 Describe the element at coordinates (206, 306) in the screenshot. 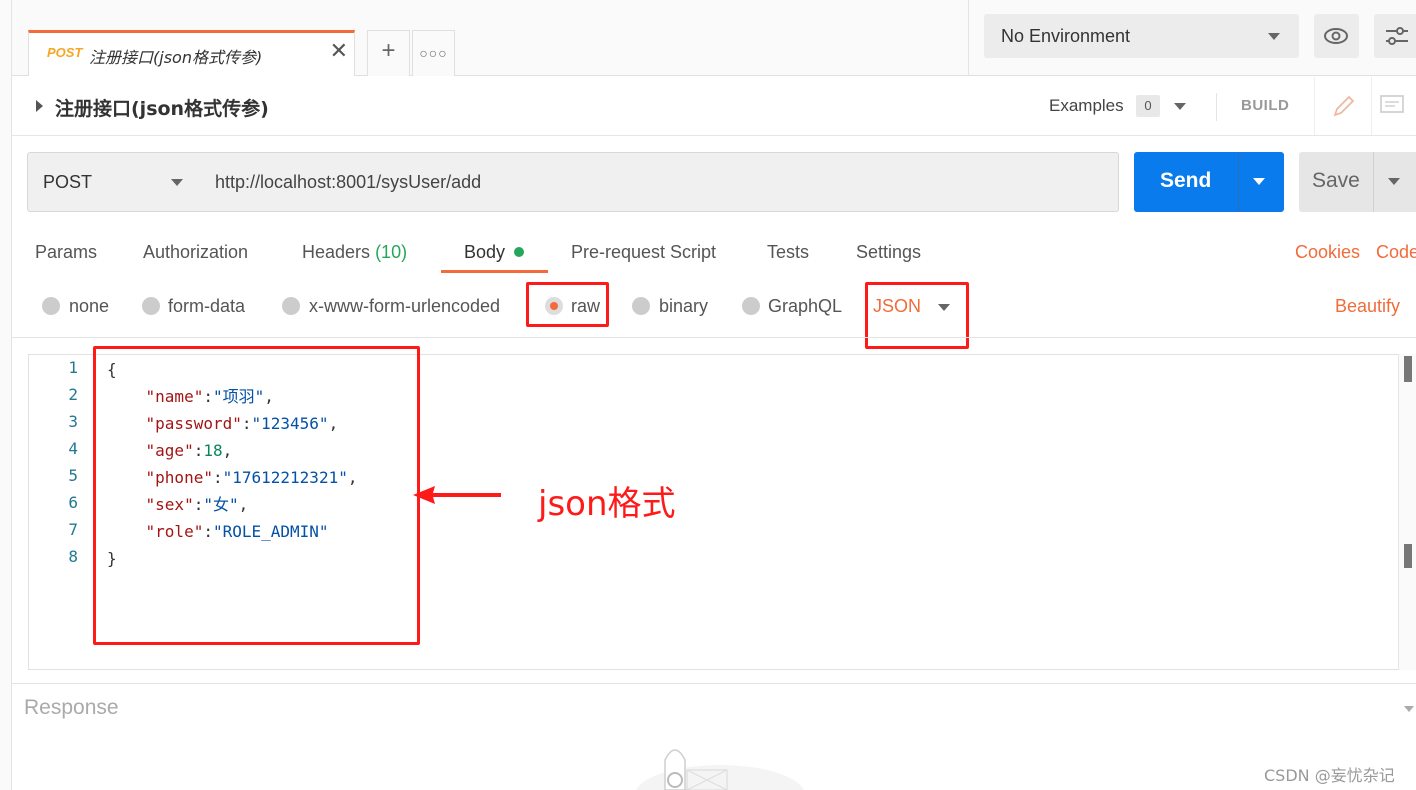

I see `option-form-data-label: form-data` at that location.